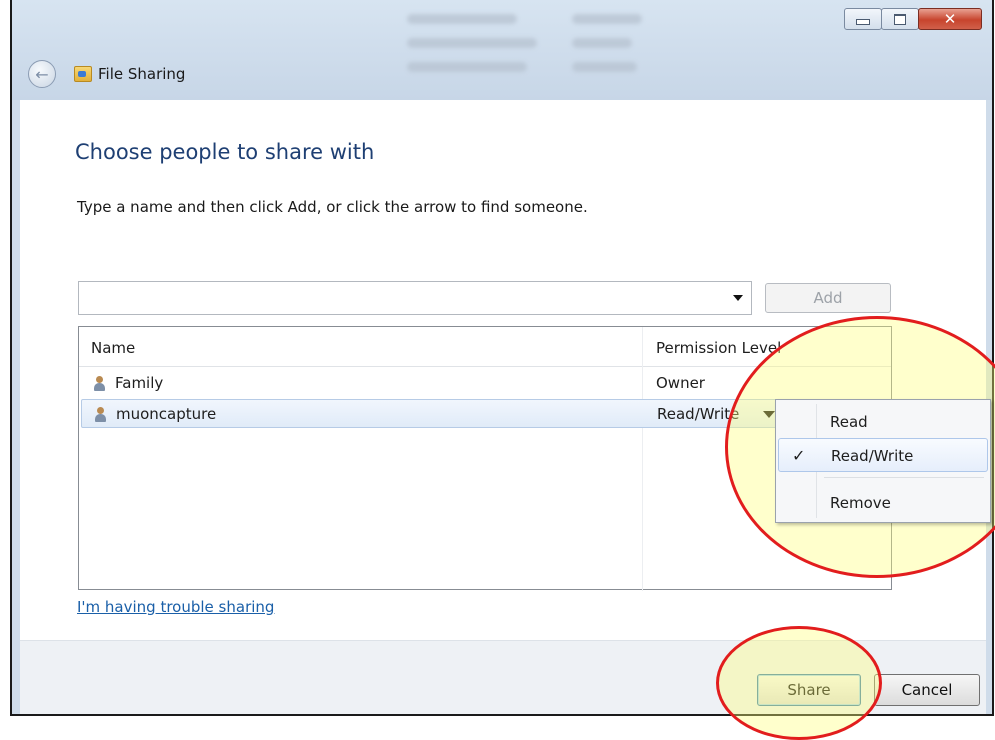 This screenshot has width=995, height=740. Describe the element at coordinates (139, 383) in the screenshot. I see `user-name: Family` at that location.